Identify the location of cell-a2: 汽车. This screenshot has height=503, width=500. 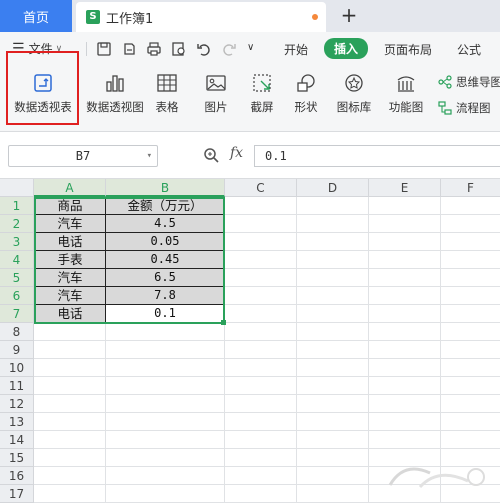
(70, 224).